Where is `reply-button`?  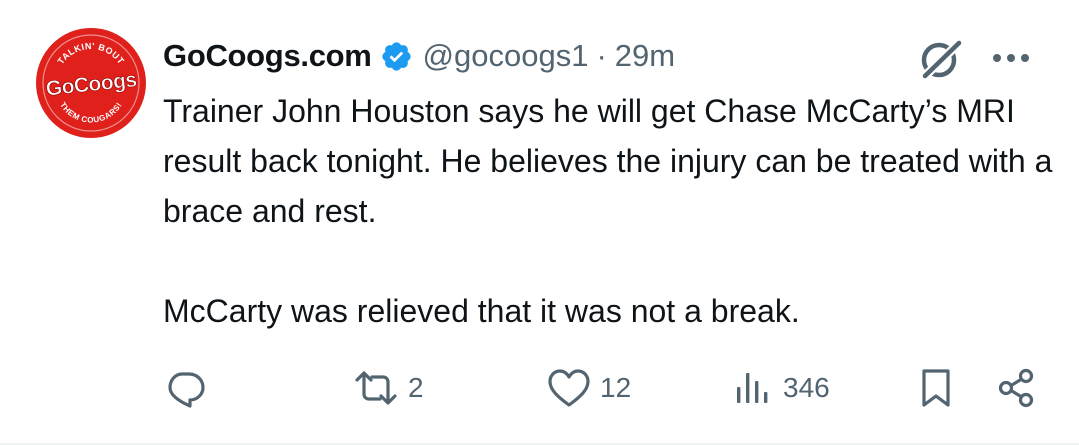 reply-button is located at coordinates (189, 388).